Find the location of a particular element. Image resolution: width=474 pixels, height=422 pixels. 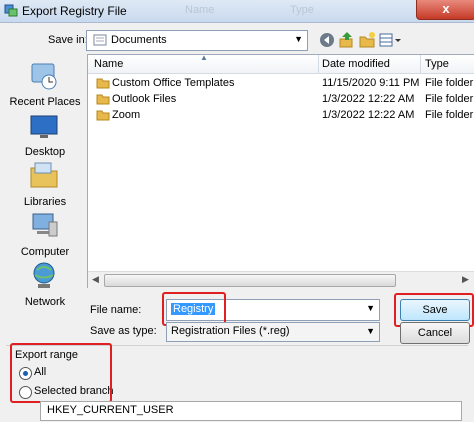

scroll-right-icon: ▶ is located at coordinates (465, 279).